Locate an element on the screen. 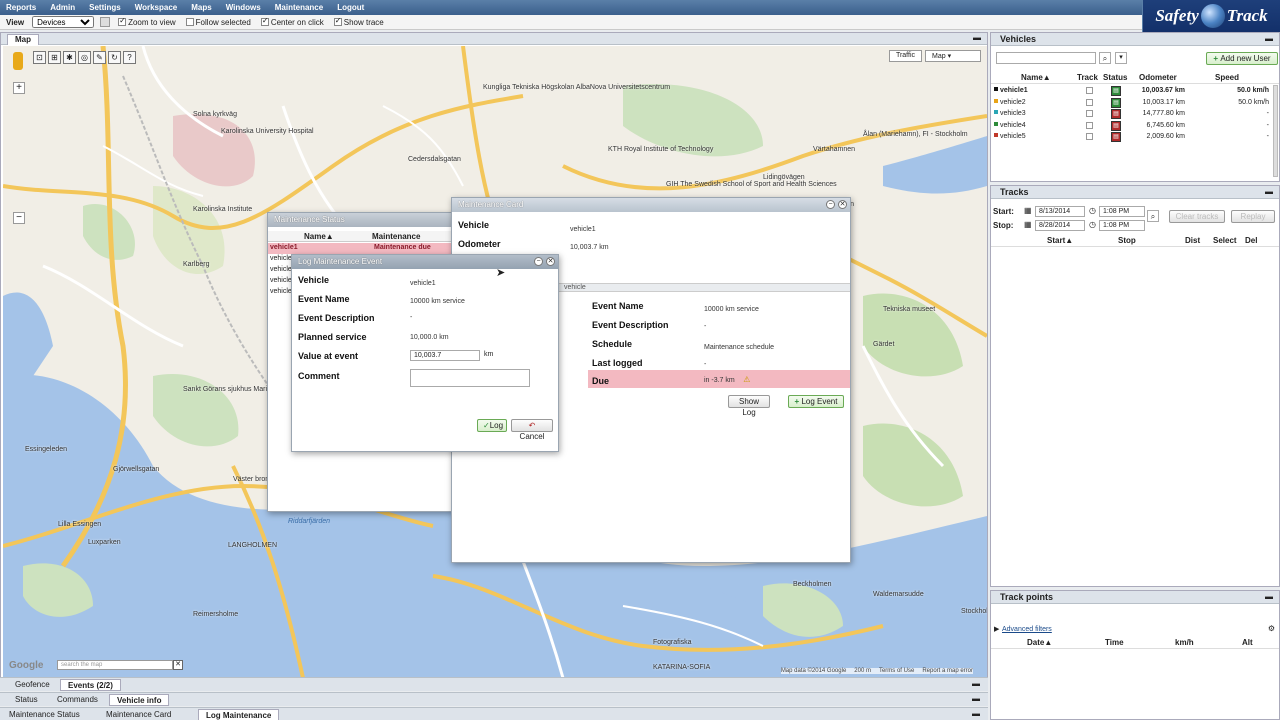  col-select: Select is located at coordinates (1225, 240).